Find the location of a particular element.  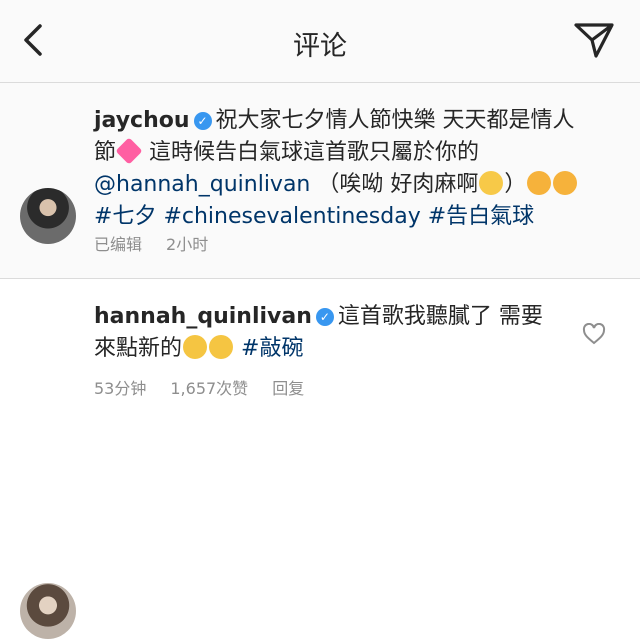

hashtag-link: #七夕 is located at coordinates (125, 216).